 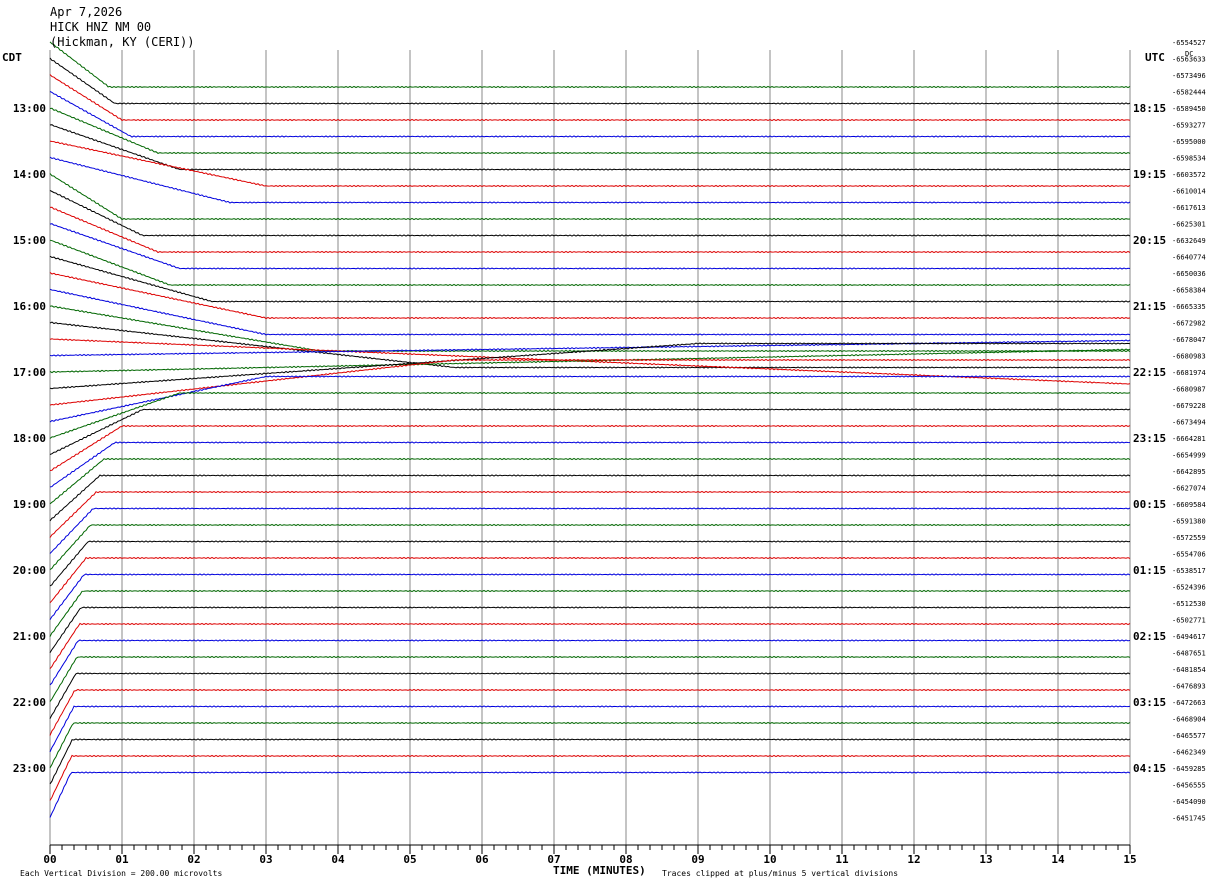 I want to click on x-axis-title: TIME (MINUTES), so click(x=599, y=870).